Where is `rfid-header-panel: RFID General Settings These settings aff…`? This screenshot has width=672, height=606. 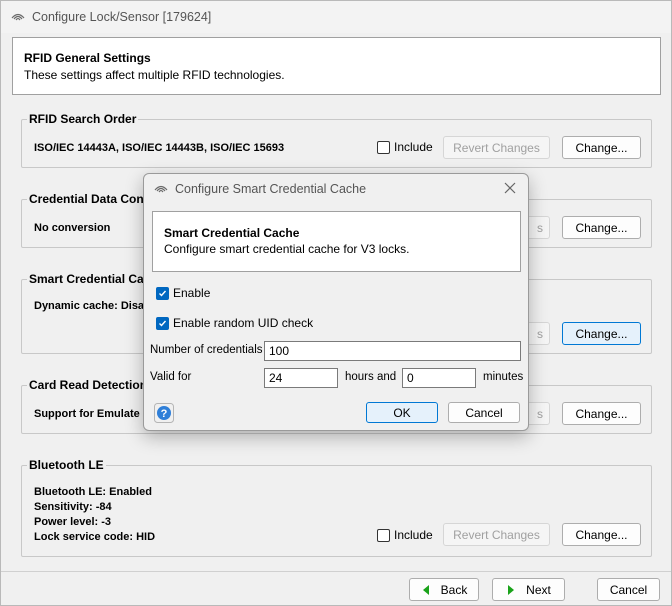
rfid-header-panel: RFID General Settings These settings aff… is located at coordinates (336, 66).